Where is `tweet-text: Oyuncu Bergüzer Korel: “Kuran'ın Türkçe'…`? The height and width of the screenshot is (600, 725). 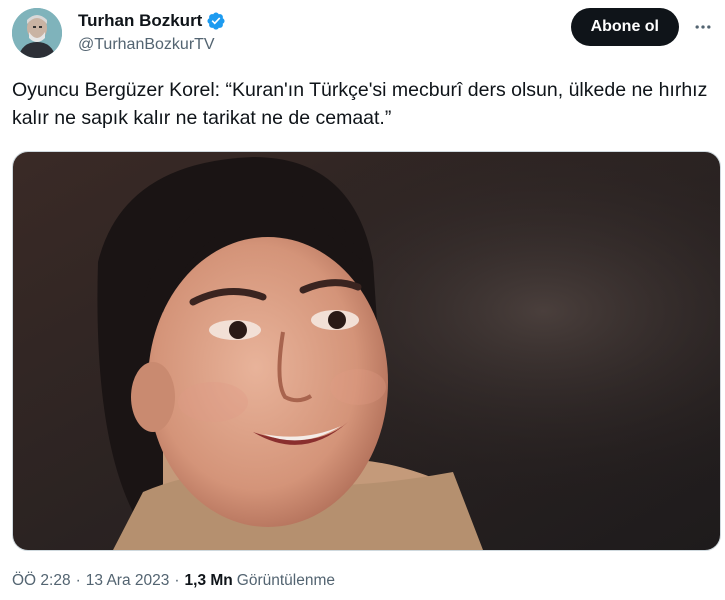
tweet-text: Oyuncu Bergüzer Korel: “Kuran'ın Türkçe'… is located at coordinates (362, 104).